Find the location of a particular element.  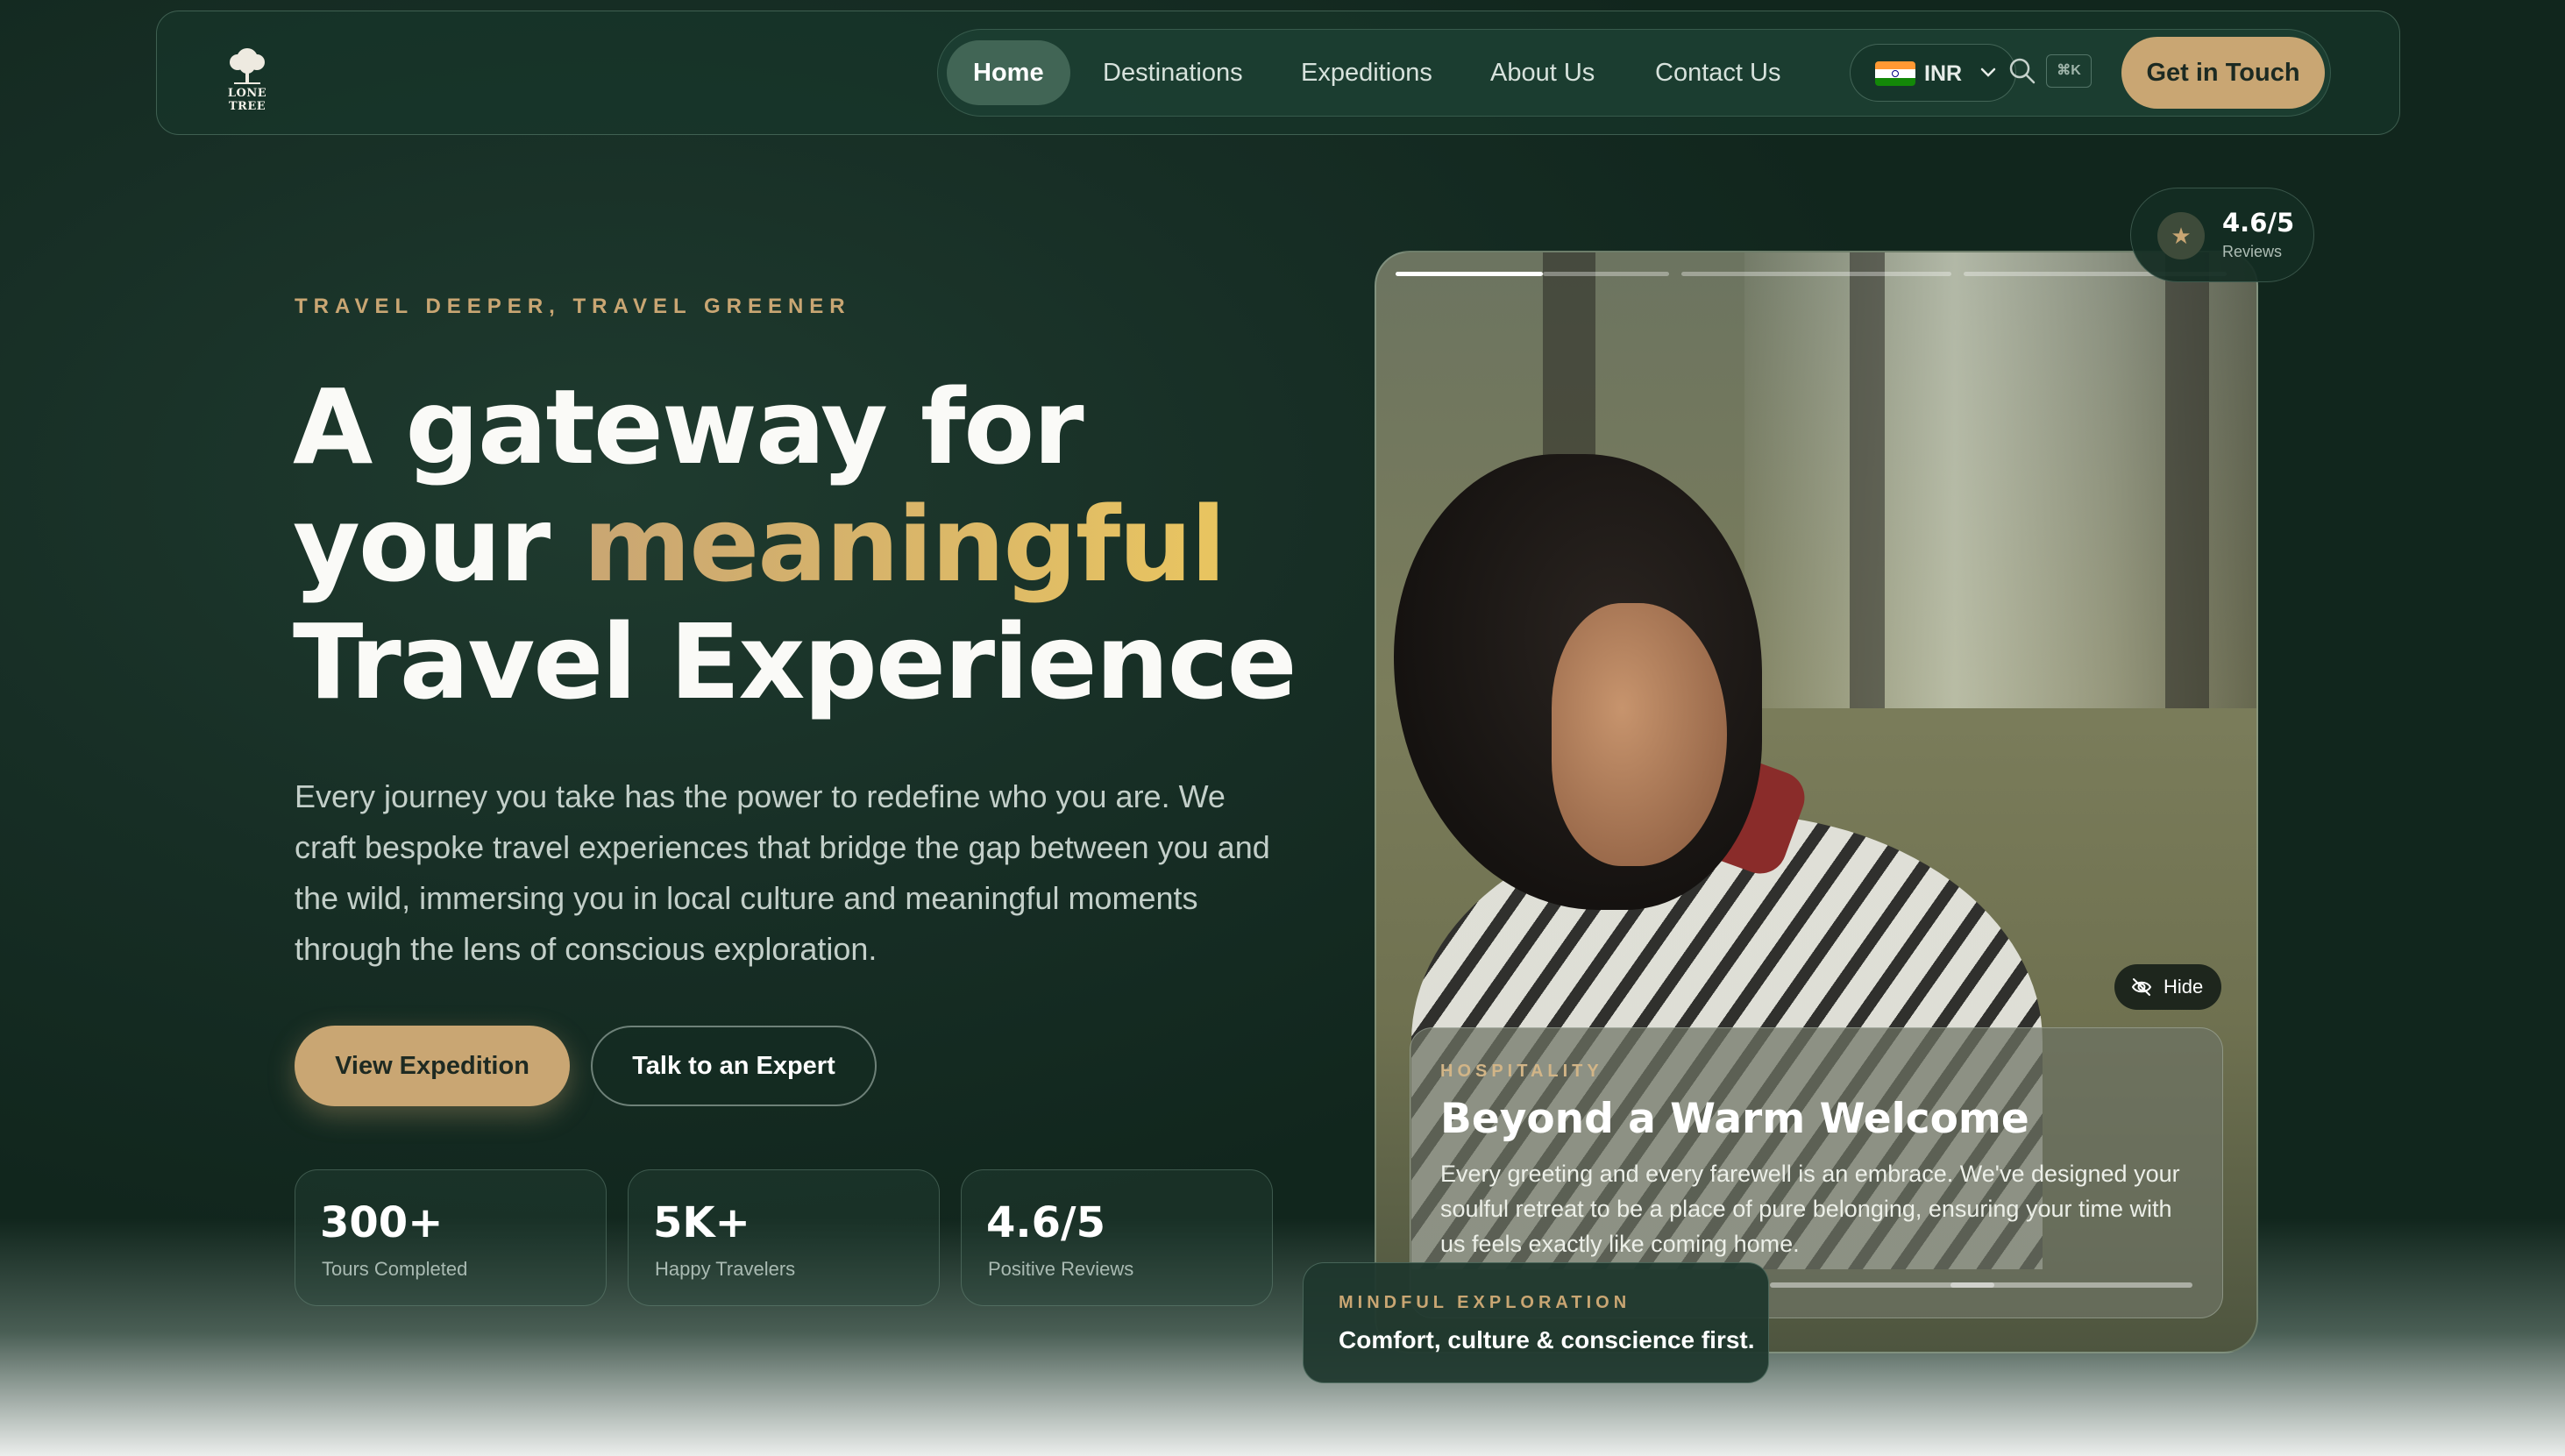

search-icon is located at coordinates (2022, 71).